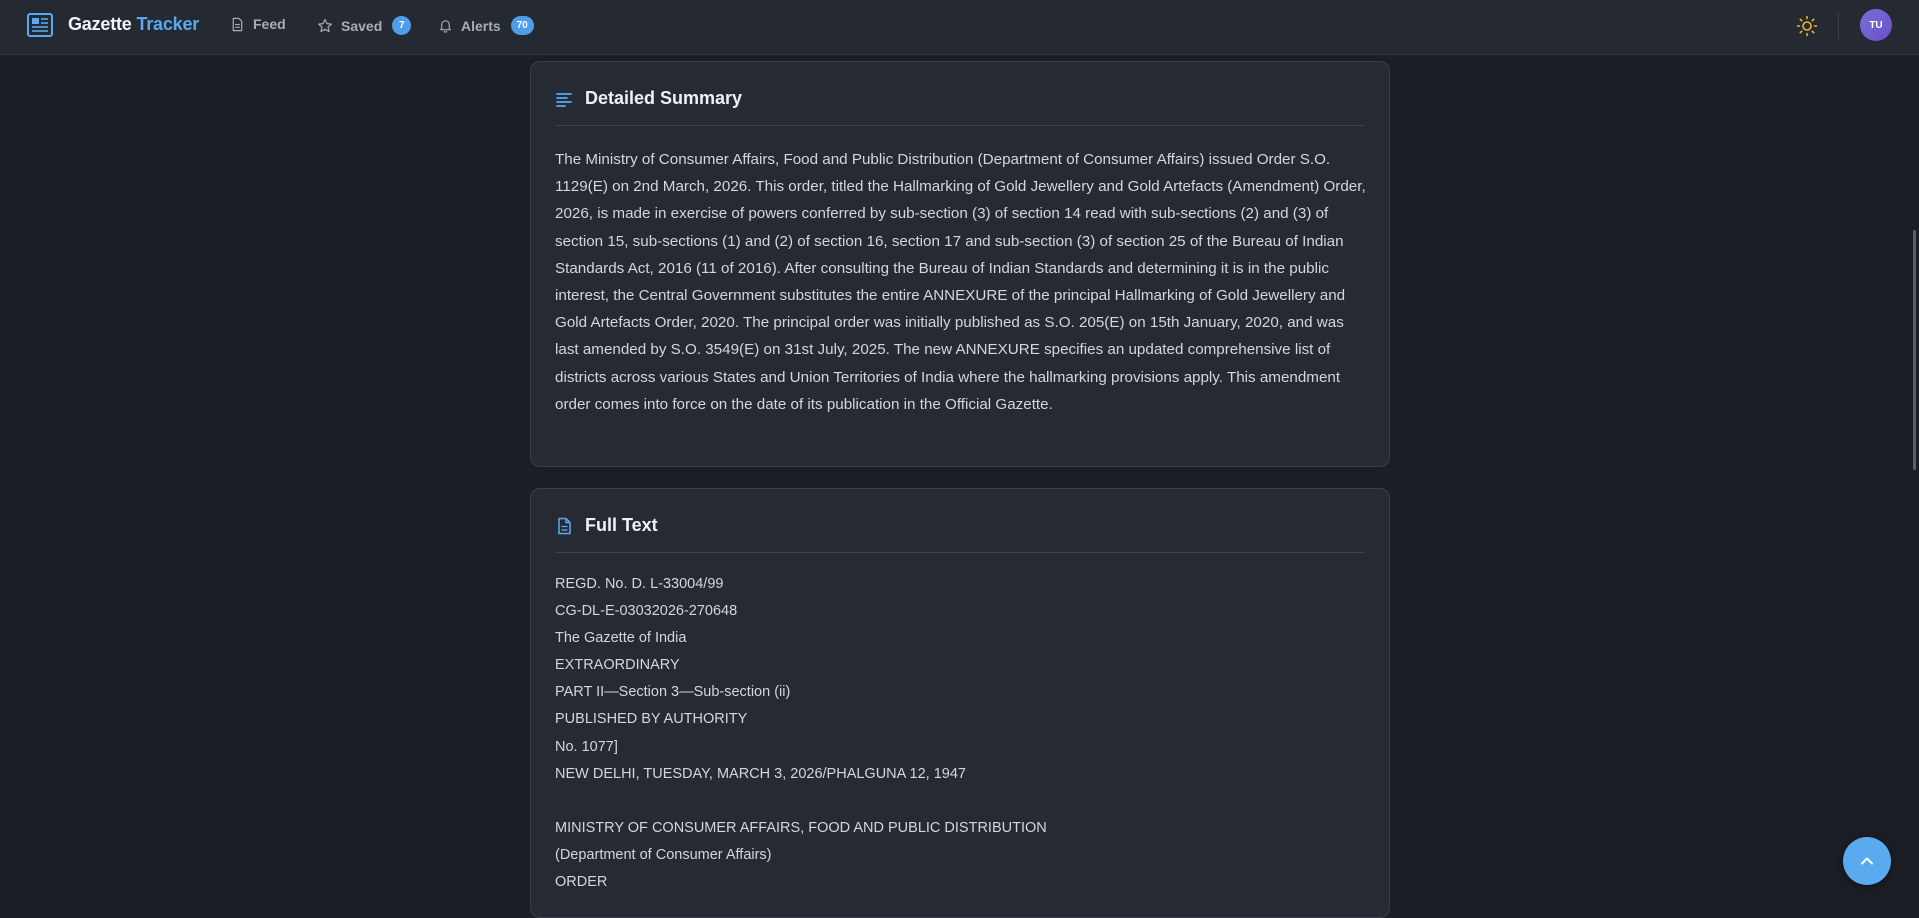 Image resolution: width=1919 pixels, height=918 pixels. I want to click on full-text-line: PUBLISHED BY AUTHORITY, so click(651, 719).